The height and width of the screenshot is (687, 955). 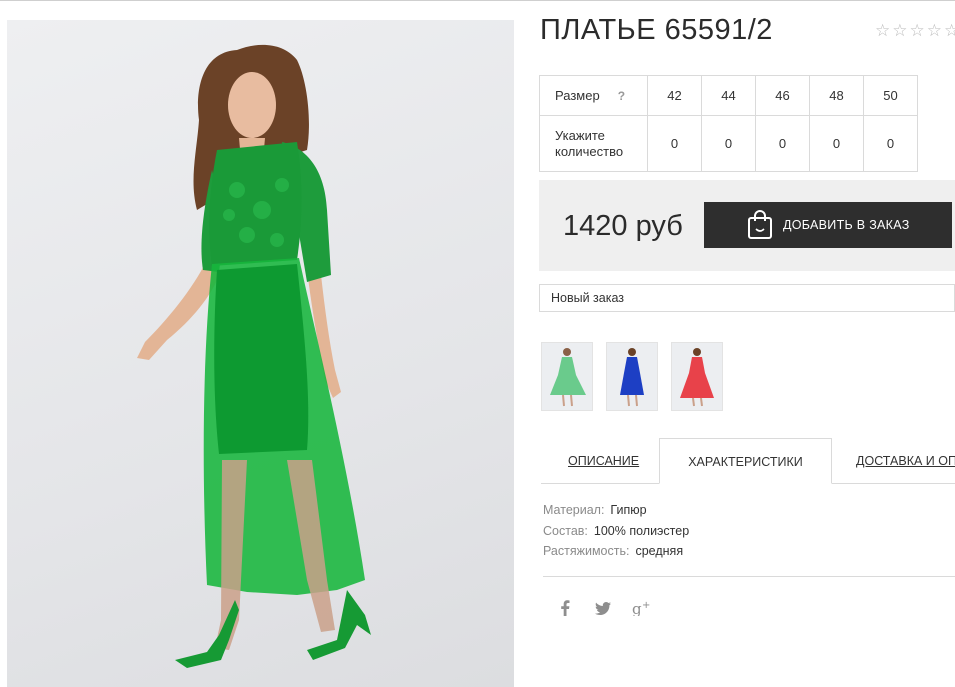 I want to click on order-select: Новый заказ, so click(x=747, y=298).